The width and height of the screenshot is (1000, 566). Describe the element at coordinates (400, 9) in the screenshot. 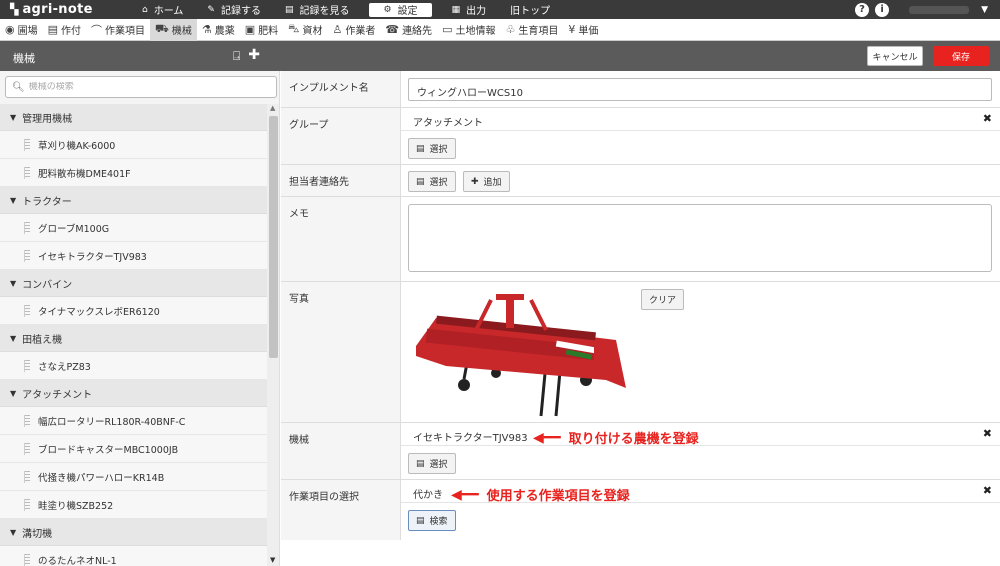

I see `top-nav-item: ⚙ 設定` at that location.